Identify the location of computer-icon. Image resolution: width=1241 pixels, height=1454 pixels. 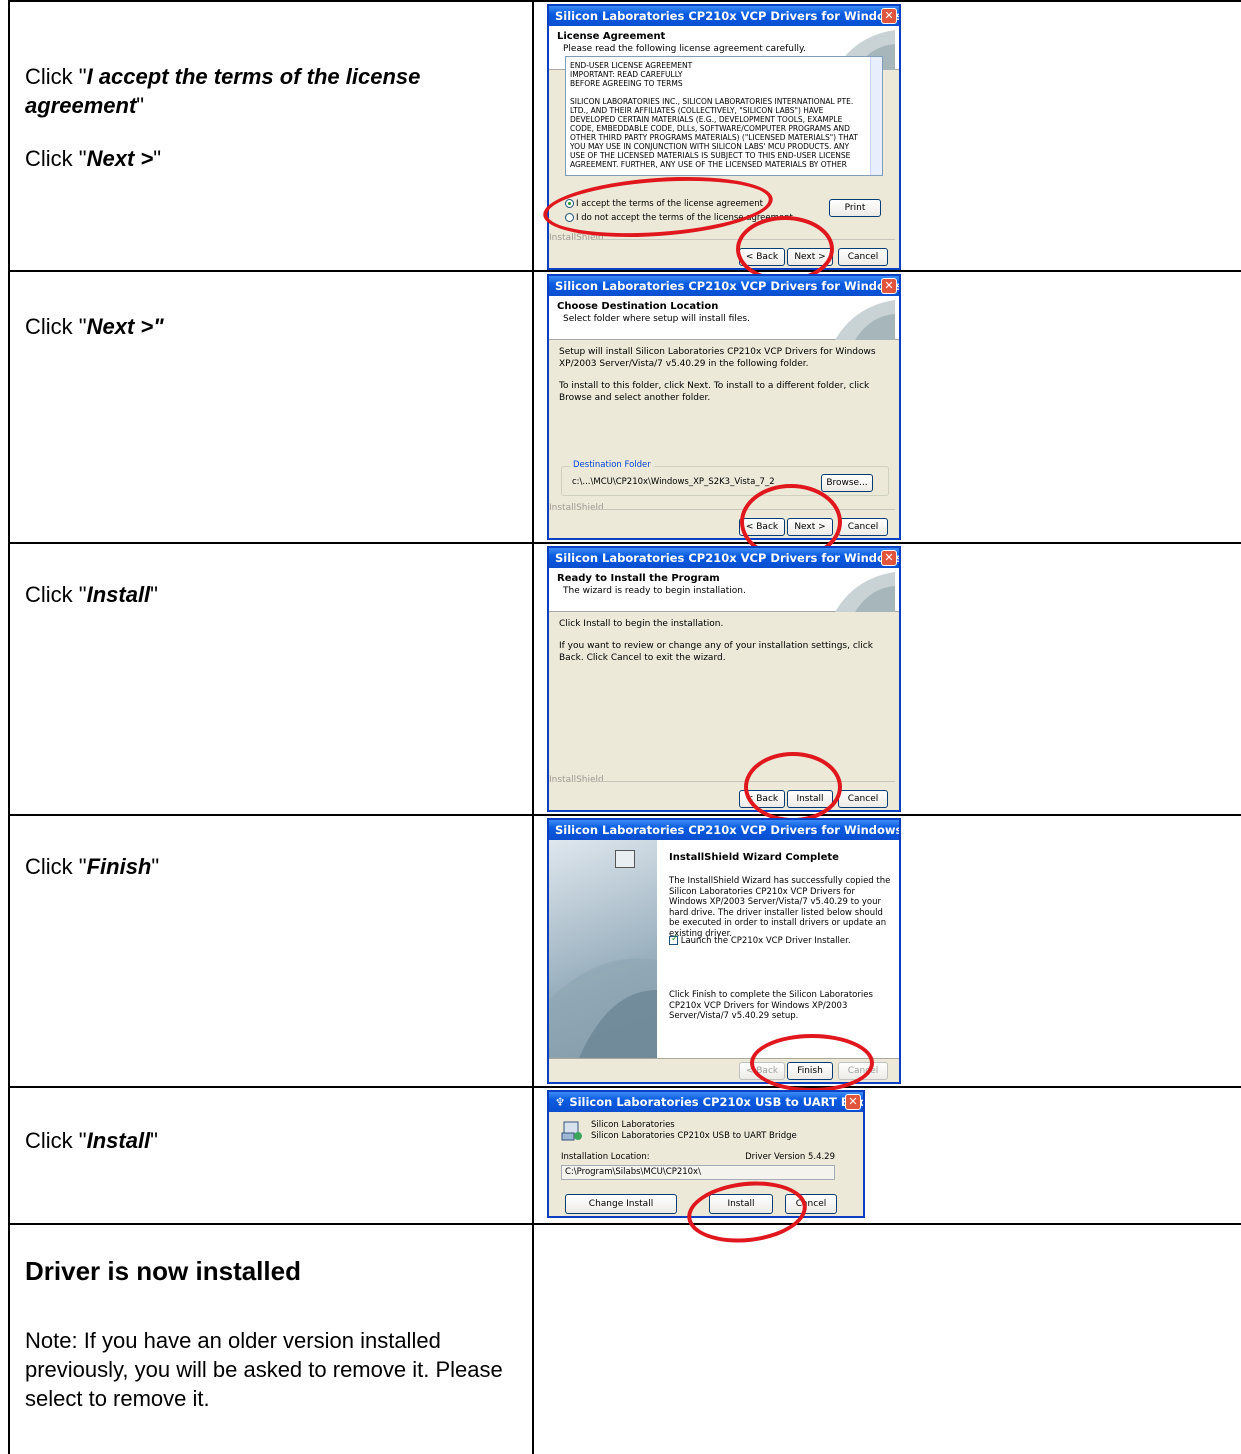
(625, 859).